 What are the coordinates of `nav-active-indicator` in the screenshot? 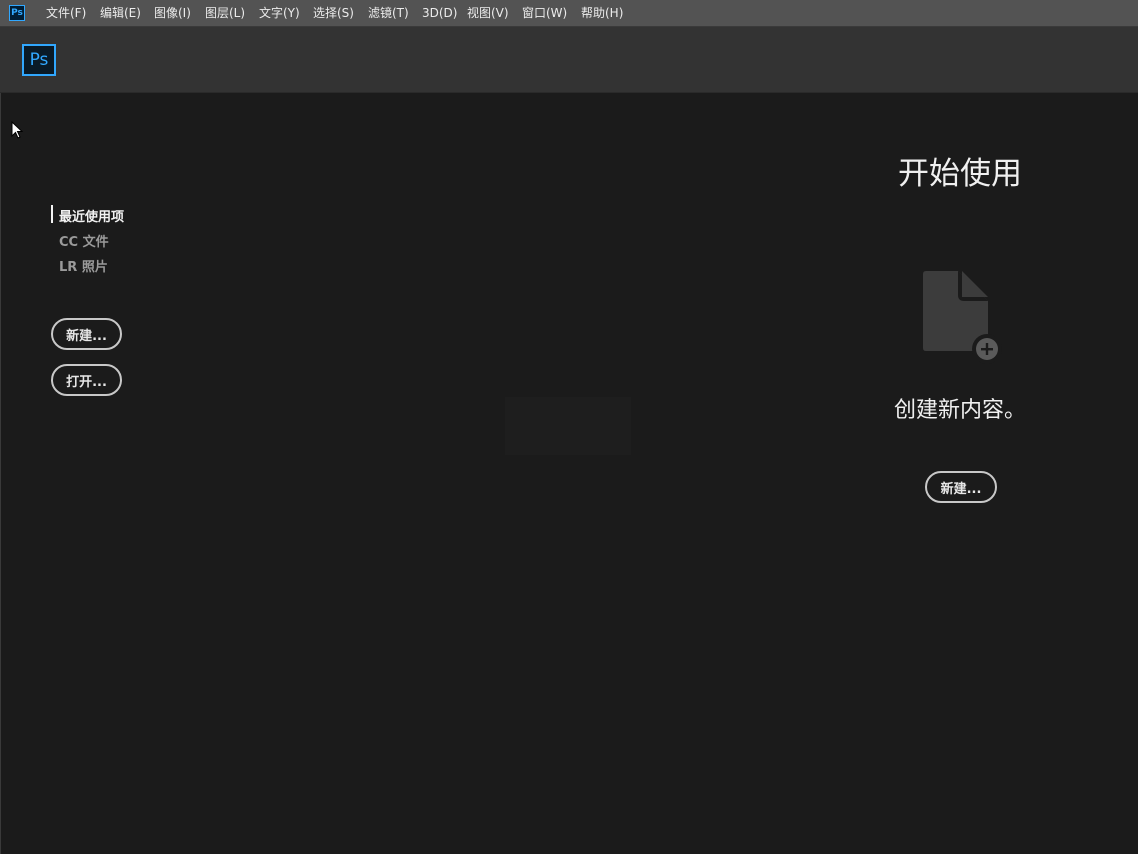 It's located at (52, 214).